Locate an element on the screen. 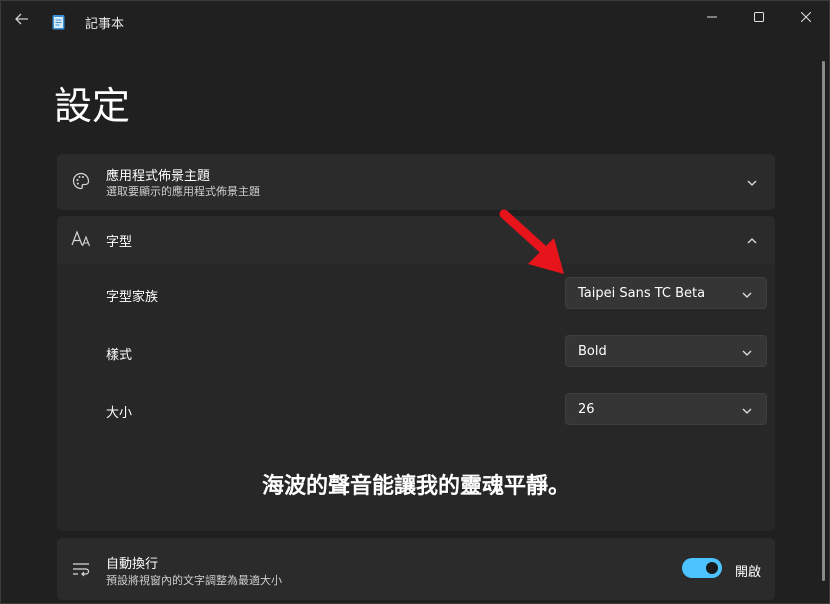 The image size is (830, 604). minimize-button is located at coordinates (712, 17).